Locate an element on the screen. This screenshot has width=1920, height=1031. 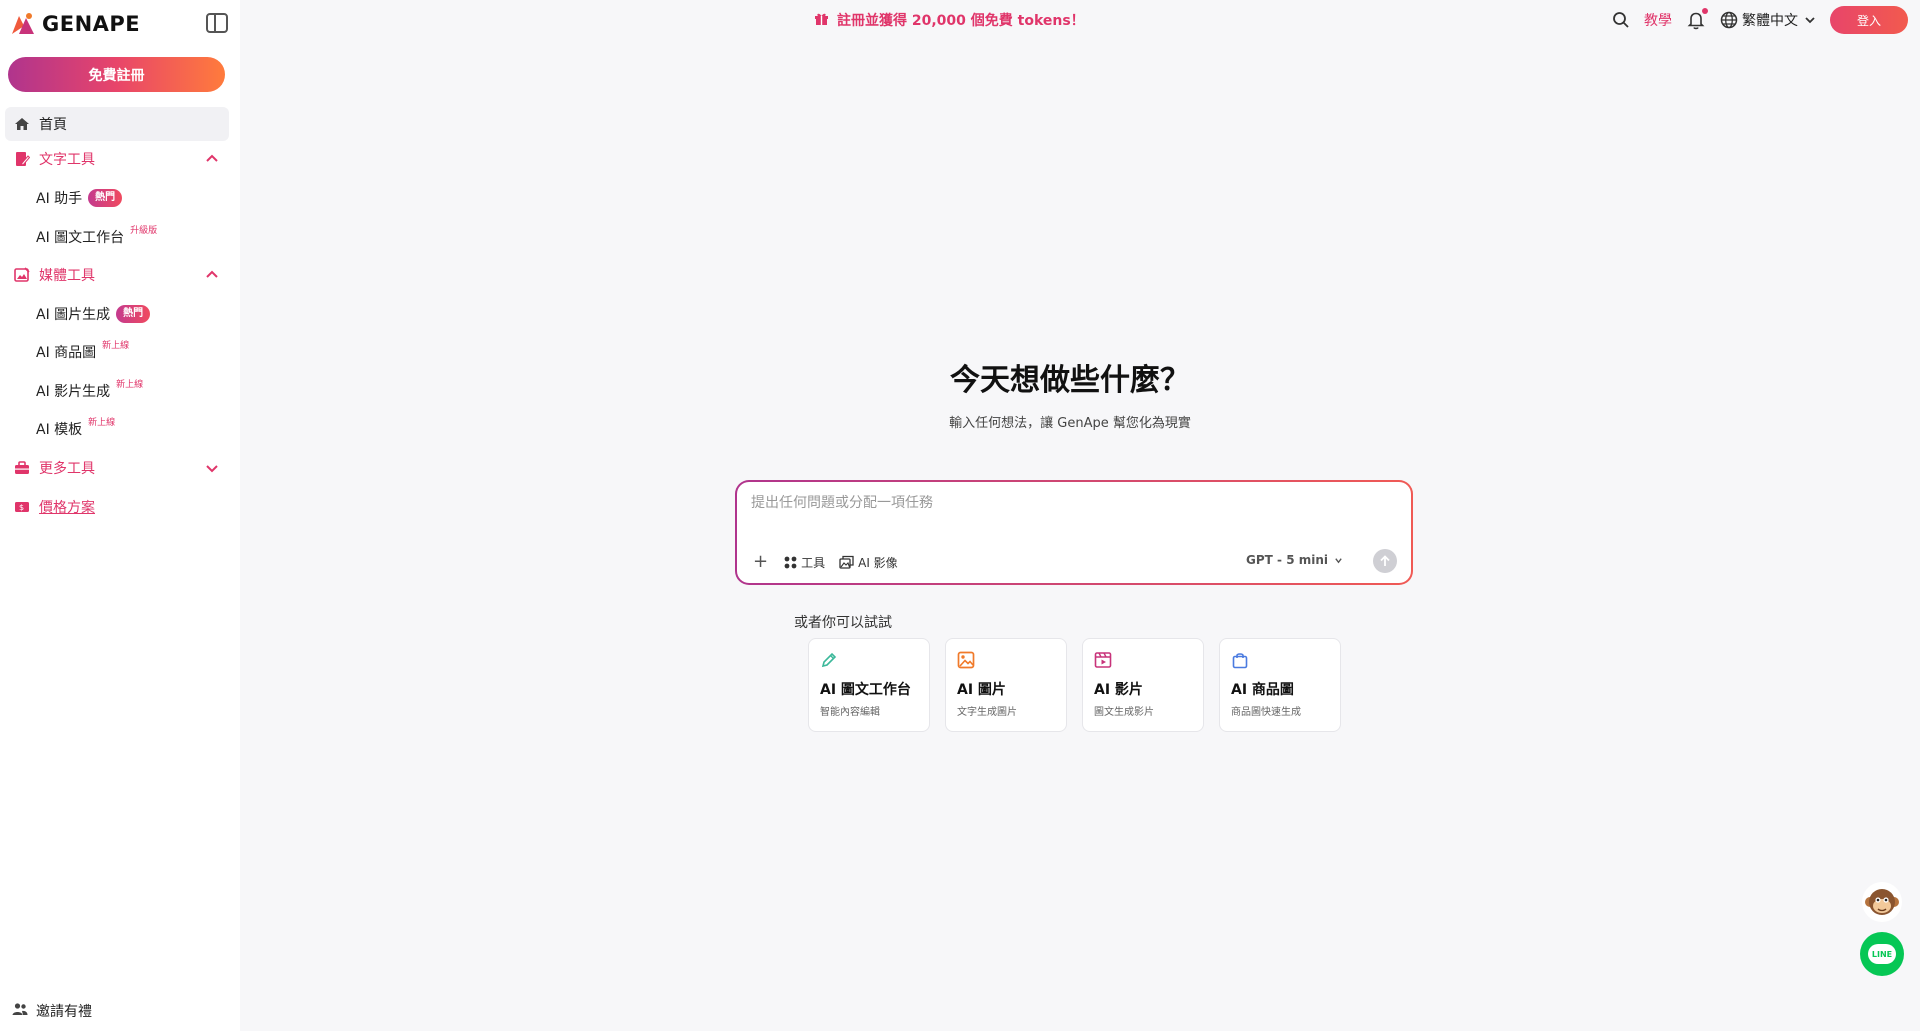
model-selector: GPT - 5 mini is located at coordinates (1294, 560).